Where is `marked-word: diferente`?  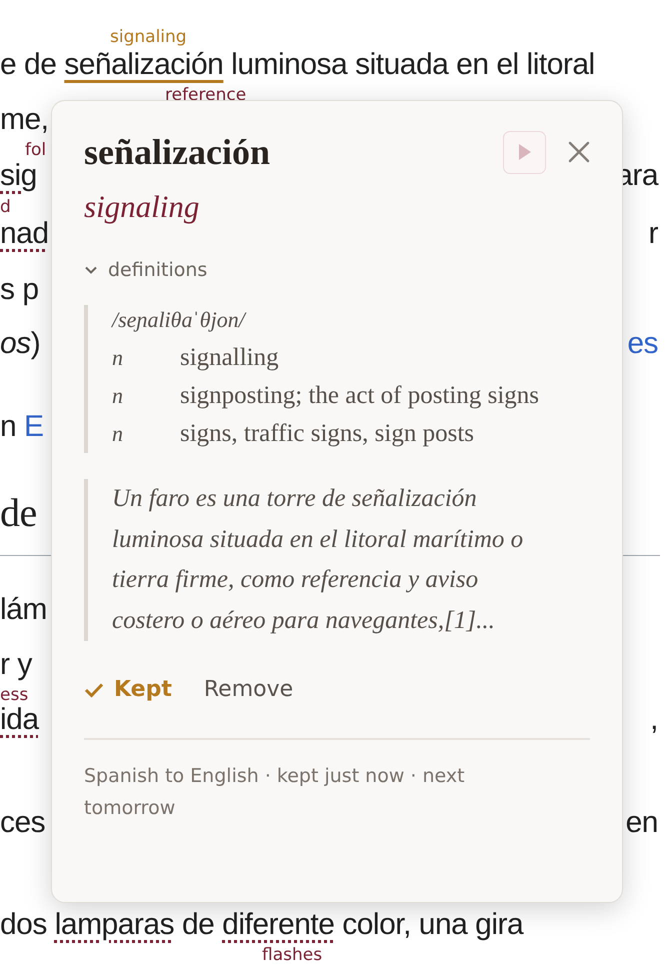
marked-word: diferente is located at coordinates (278, 925).